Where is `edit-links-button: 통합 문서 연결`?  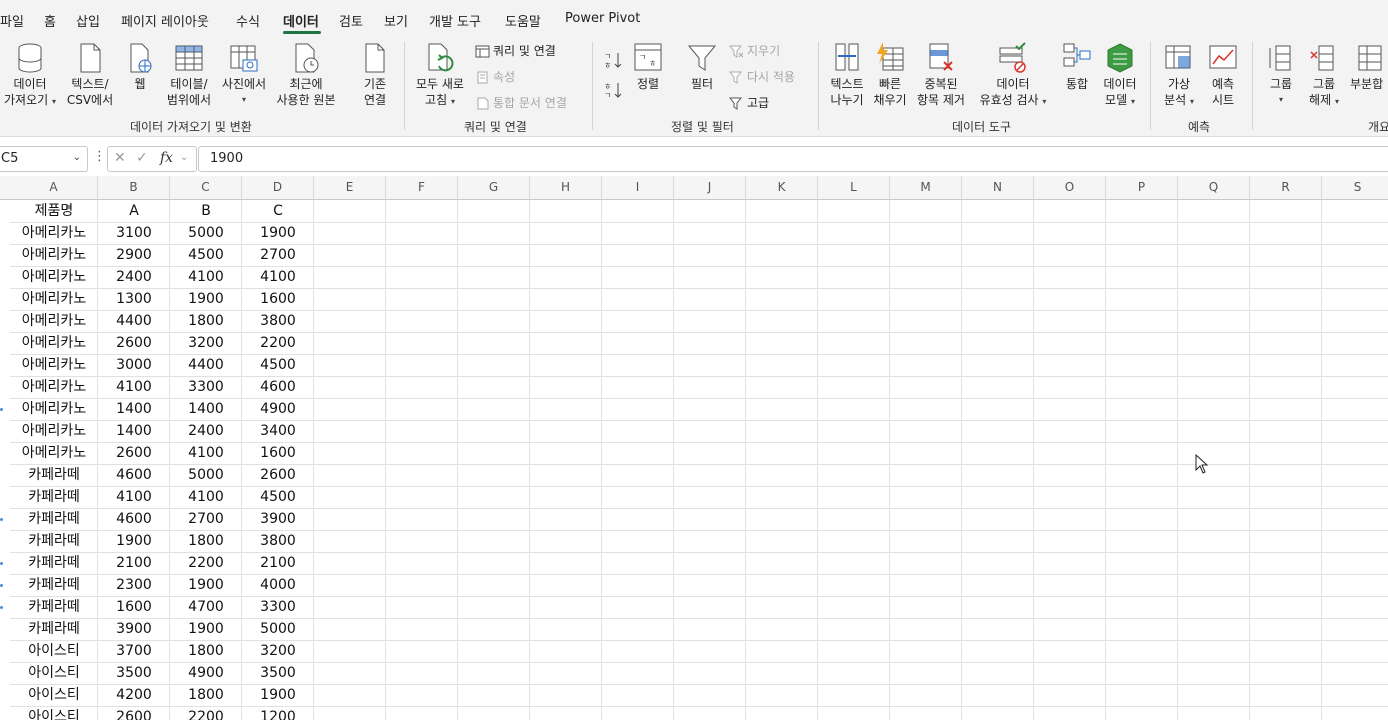
edit-links-button: 통합 문서 연결 is located at coordinates (521, 103).